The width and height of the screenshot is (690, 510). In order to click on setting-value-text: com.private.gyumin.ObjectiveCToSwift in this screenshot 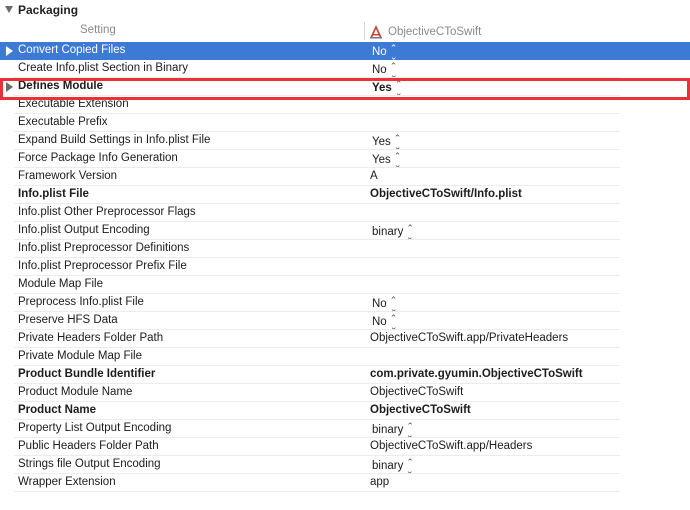, I will do `click(476, 374)`.